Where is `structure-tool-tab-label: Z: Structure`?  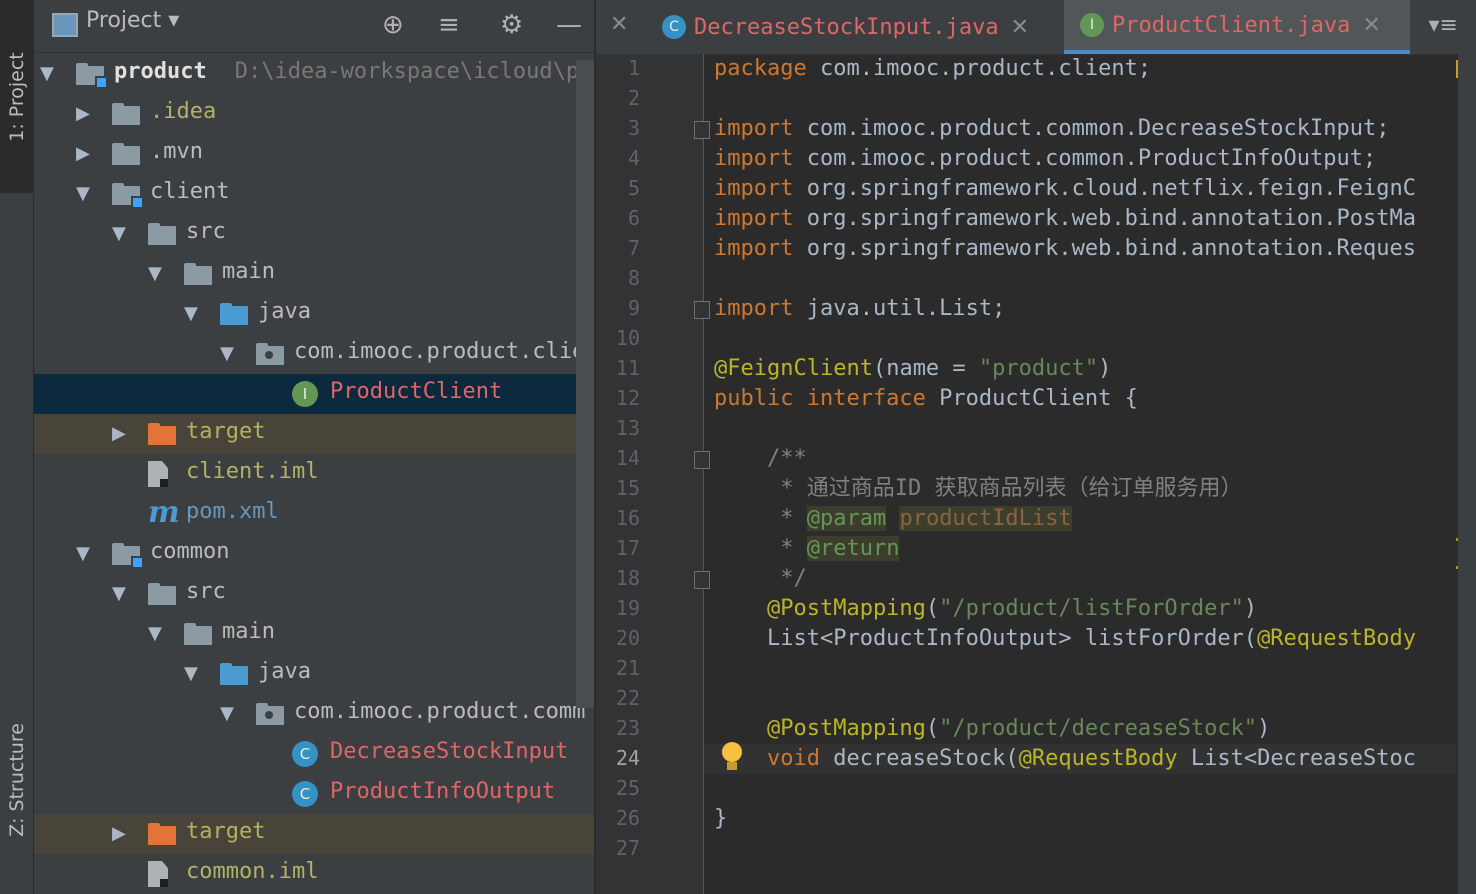 structure-tool-tab-label: Z: Structure is located at coordinates (16, 780).